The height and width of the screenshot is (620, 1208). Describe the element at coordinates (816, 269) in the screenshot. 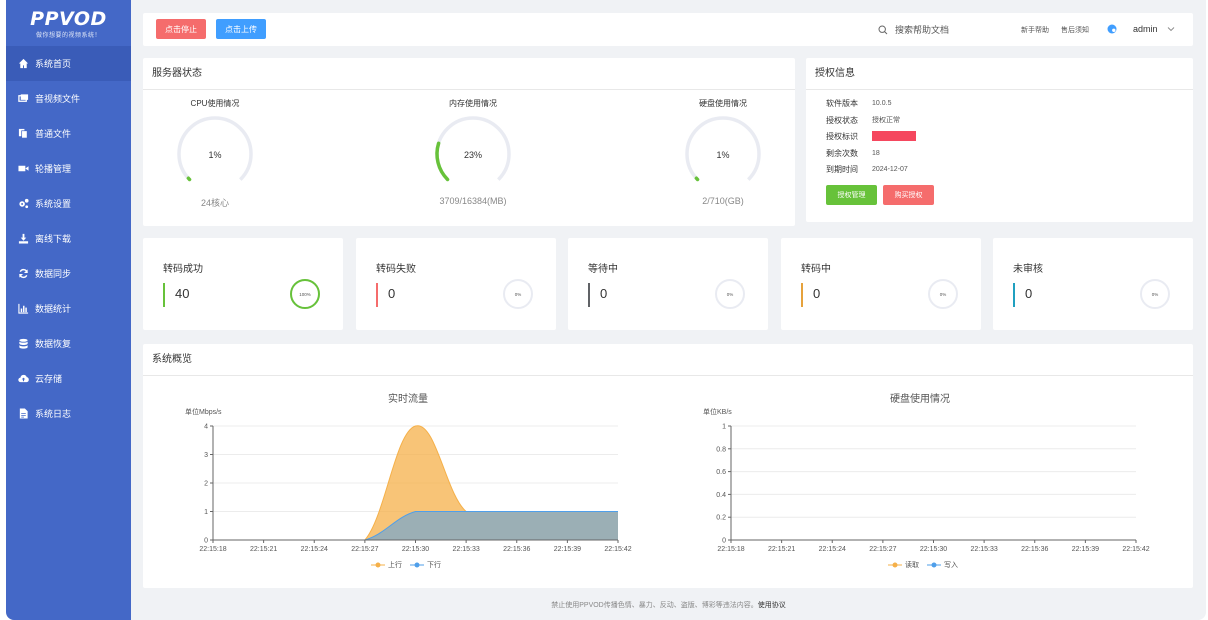

I see `stat-label: 转码中` at that location.